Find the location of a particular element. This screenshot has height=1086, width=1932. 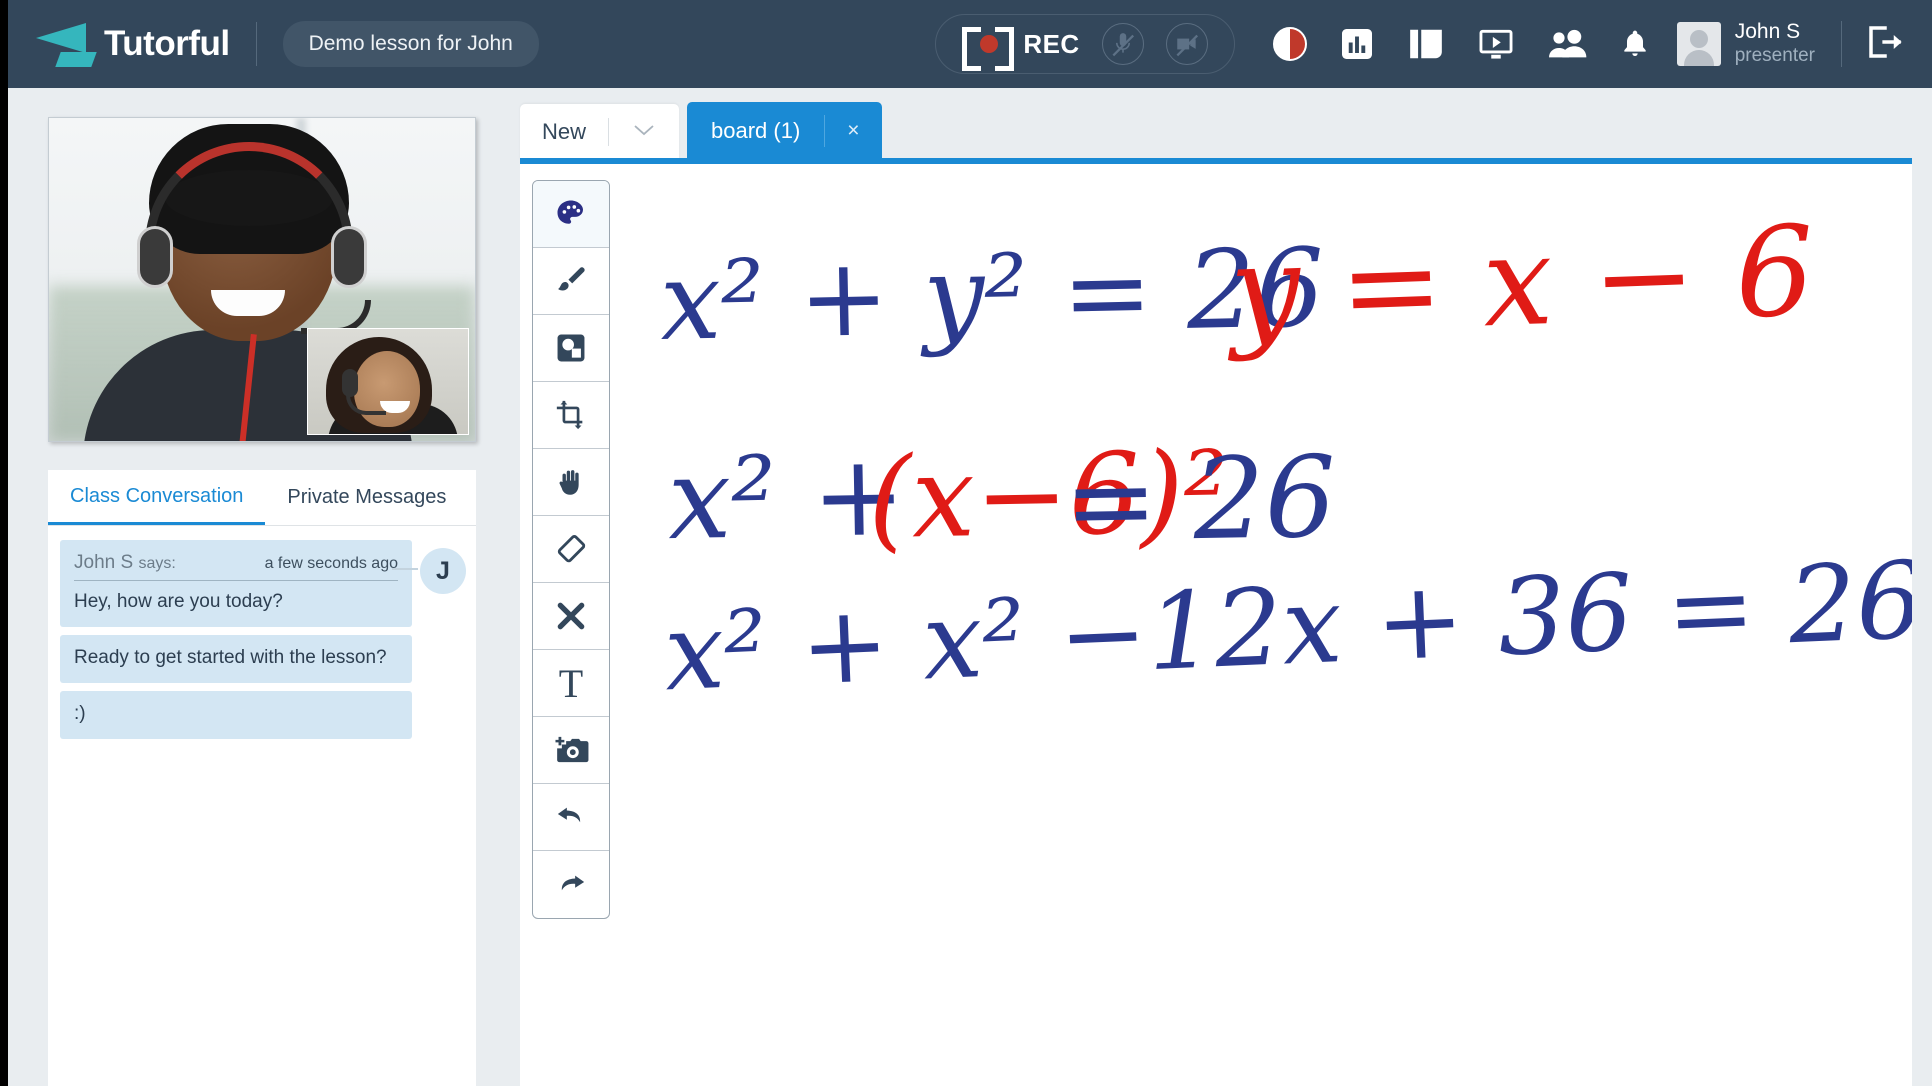

message-bubble: :) is located at coordinates (236, 715).